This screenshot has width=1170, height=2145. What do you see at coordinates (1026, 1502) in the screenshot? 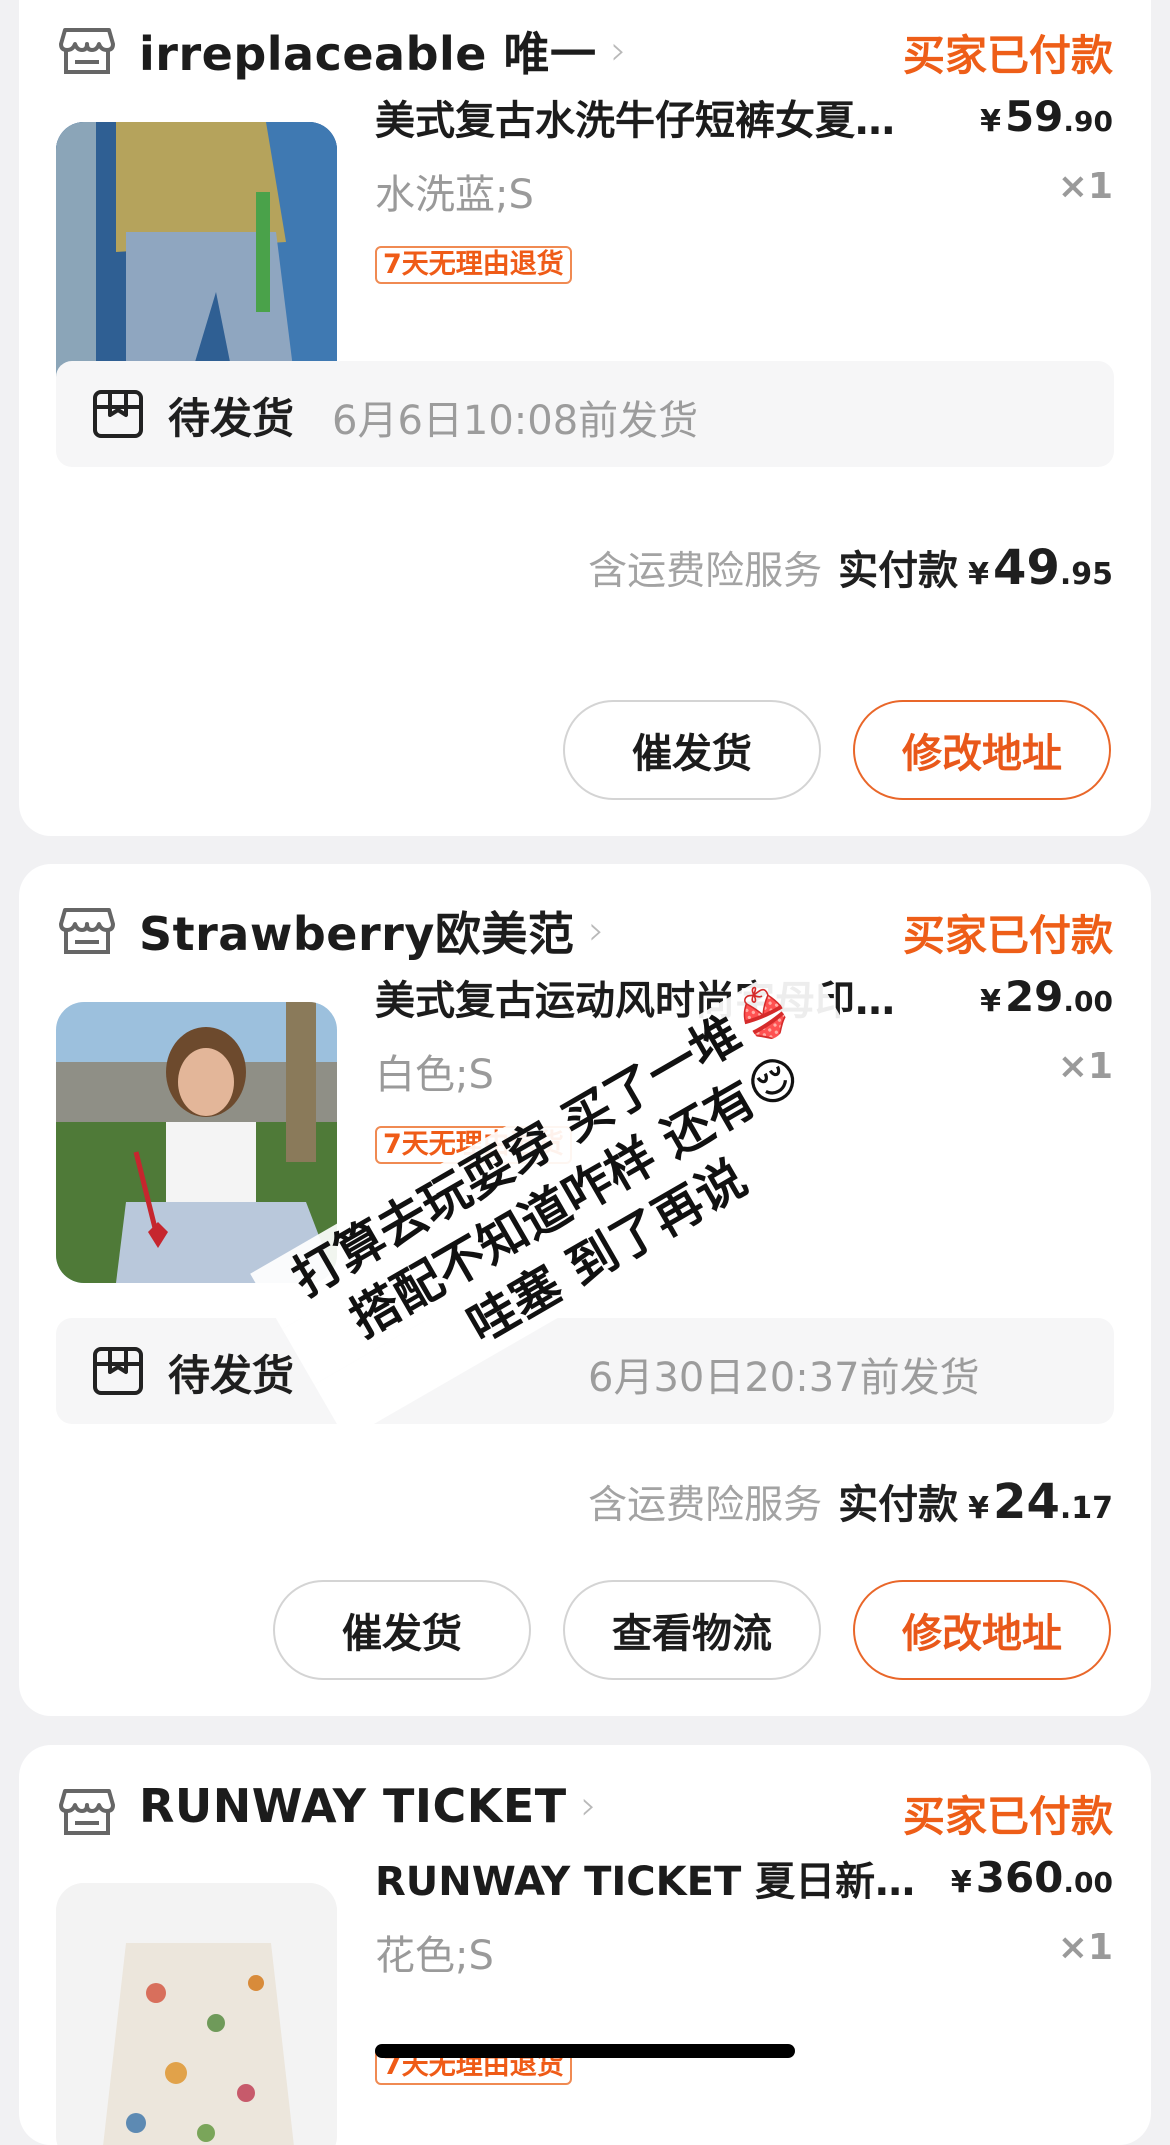
I see `paid-amount-int: 24` at bounding box center [1026, 1502].